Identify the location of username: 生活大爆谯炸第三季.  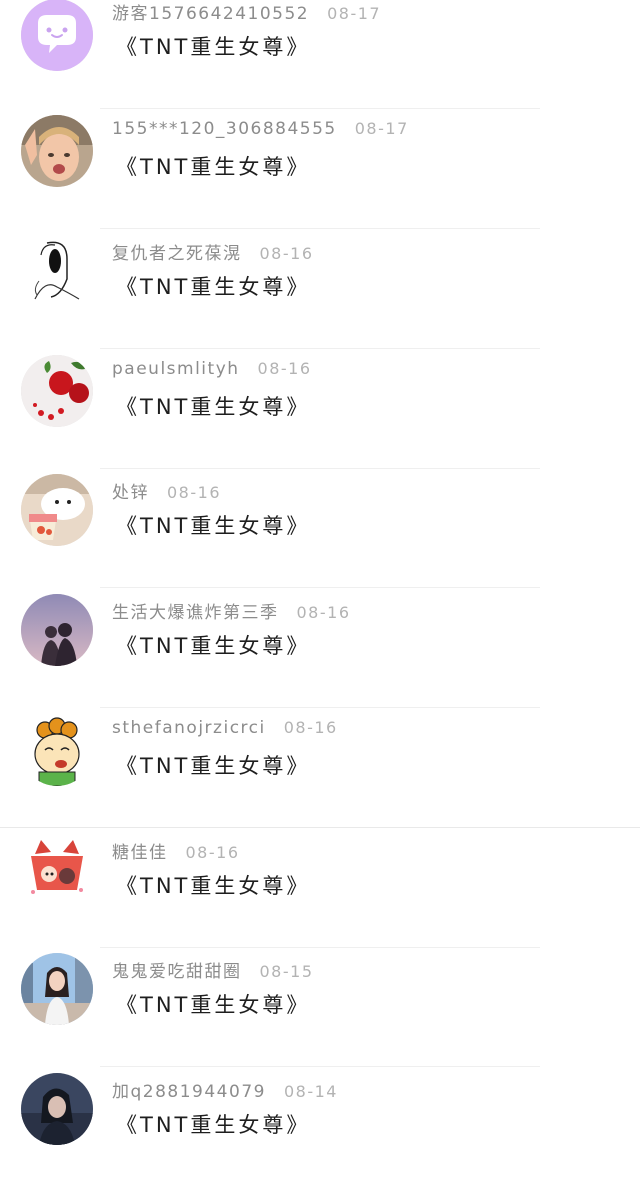
(195, 613).